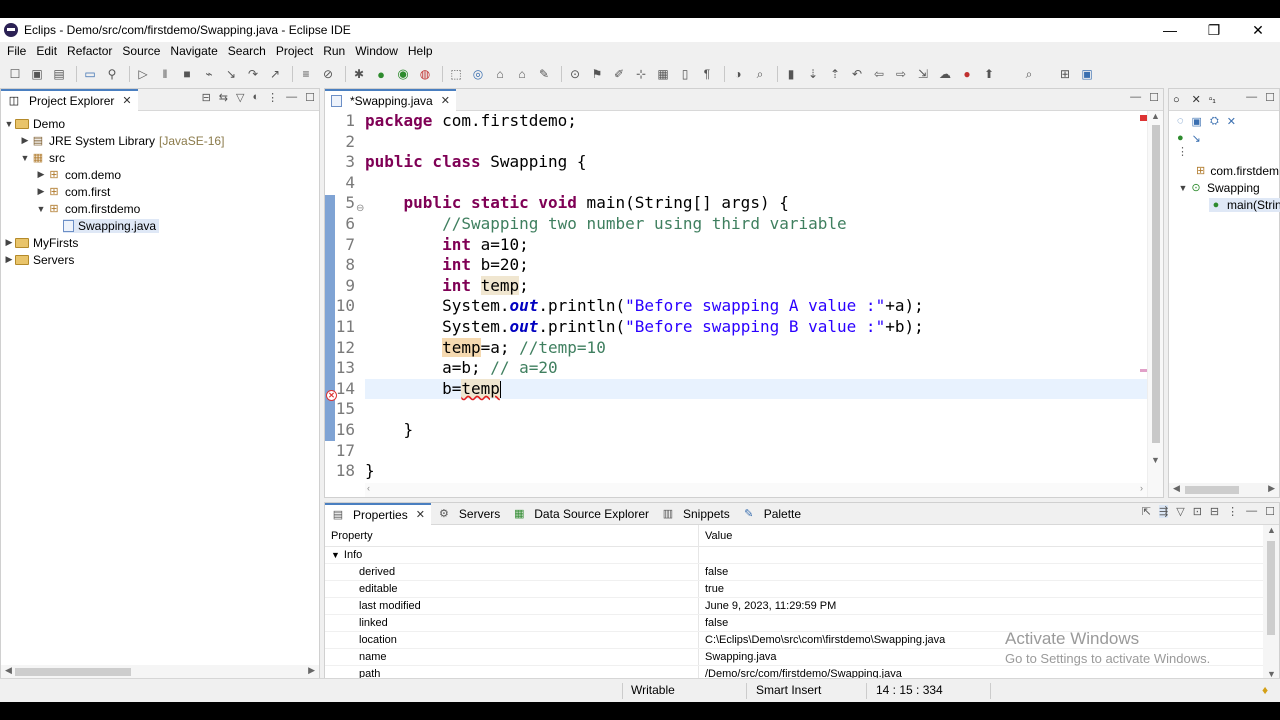  I want to click on external-tools-icon: ◍, so click(425, 74).